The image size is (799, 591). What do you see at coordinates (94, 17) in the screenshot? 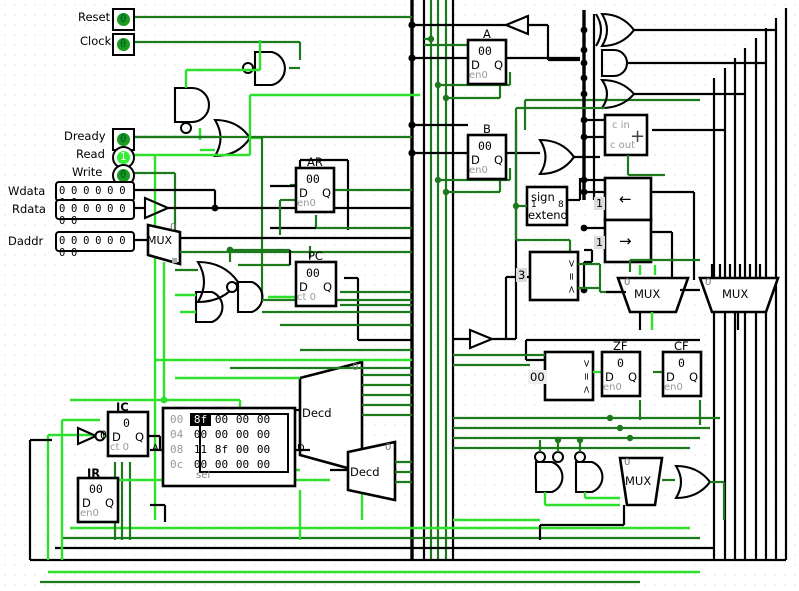
I see `input-label-reset: Reset` at bounding box center [94, 17].